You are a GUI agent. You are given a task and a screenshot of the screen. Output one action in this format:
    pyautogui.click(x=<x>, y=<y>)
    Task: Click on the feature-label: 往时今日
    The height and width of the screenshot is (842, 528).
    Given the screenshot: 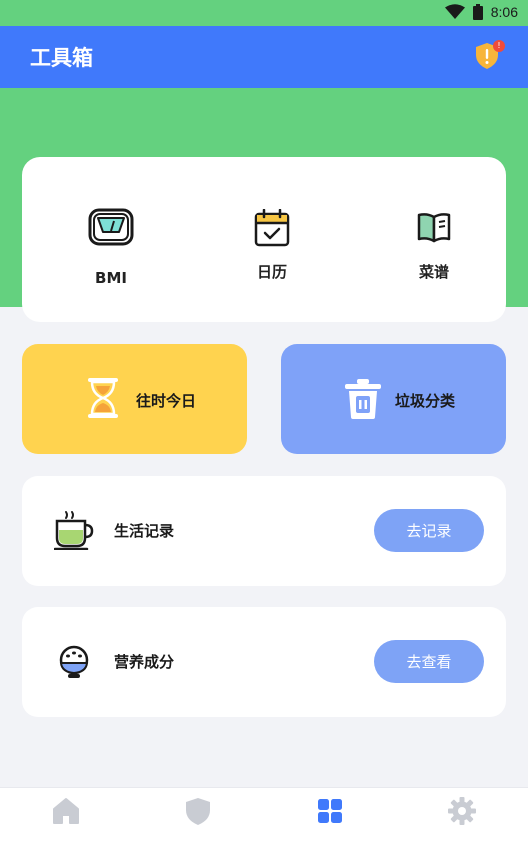 What is the action you would take?
    pyautogui.click(x=166, y=401)
    